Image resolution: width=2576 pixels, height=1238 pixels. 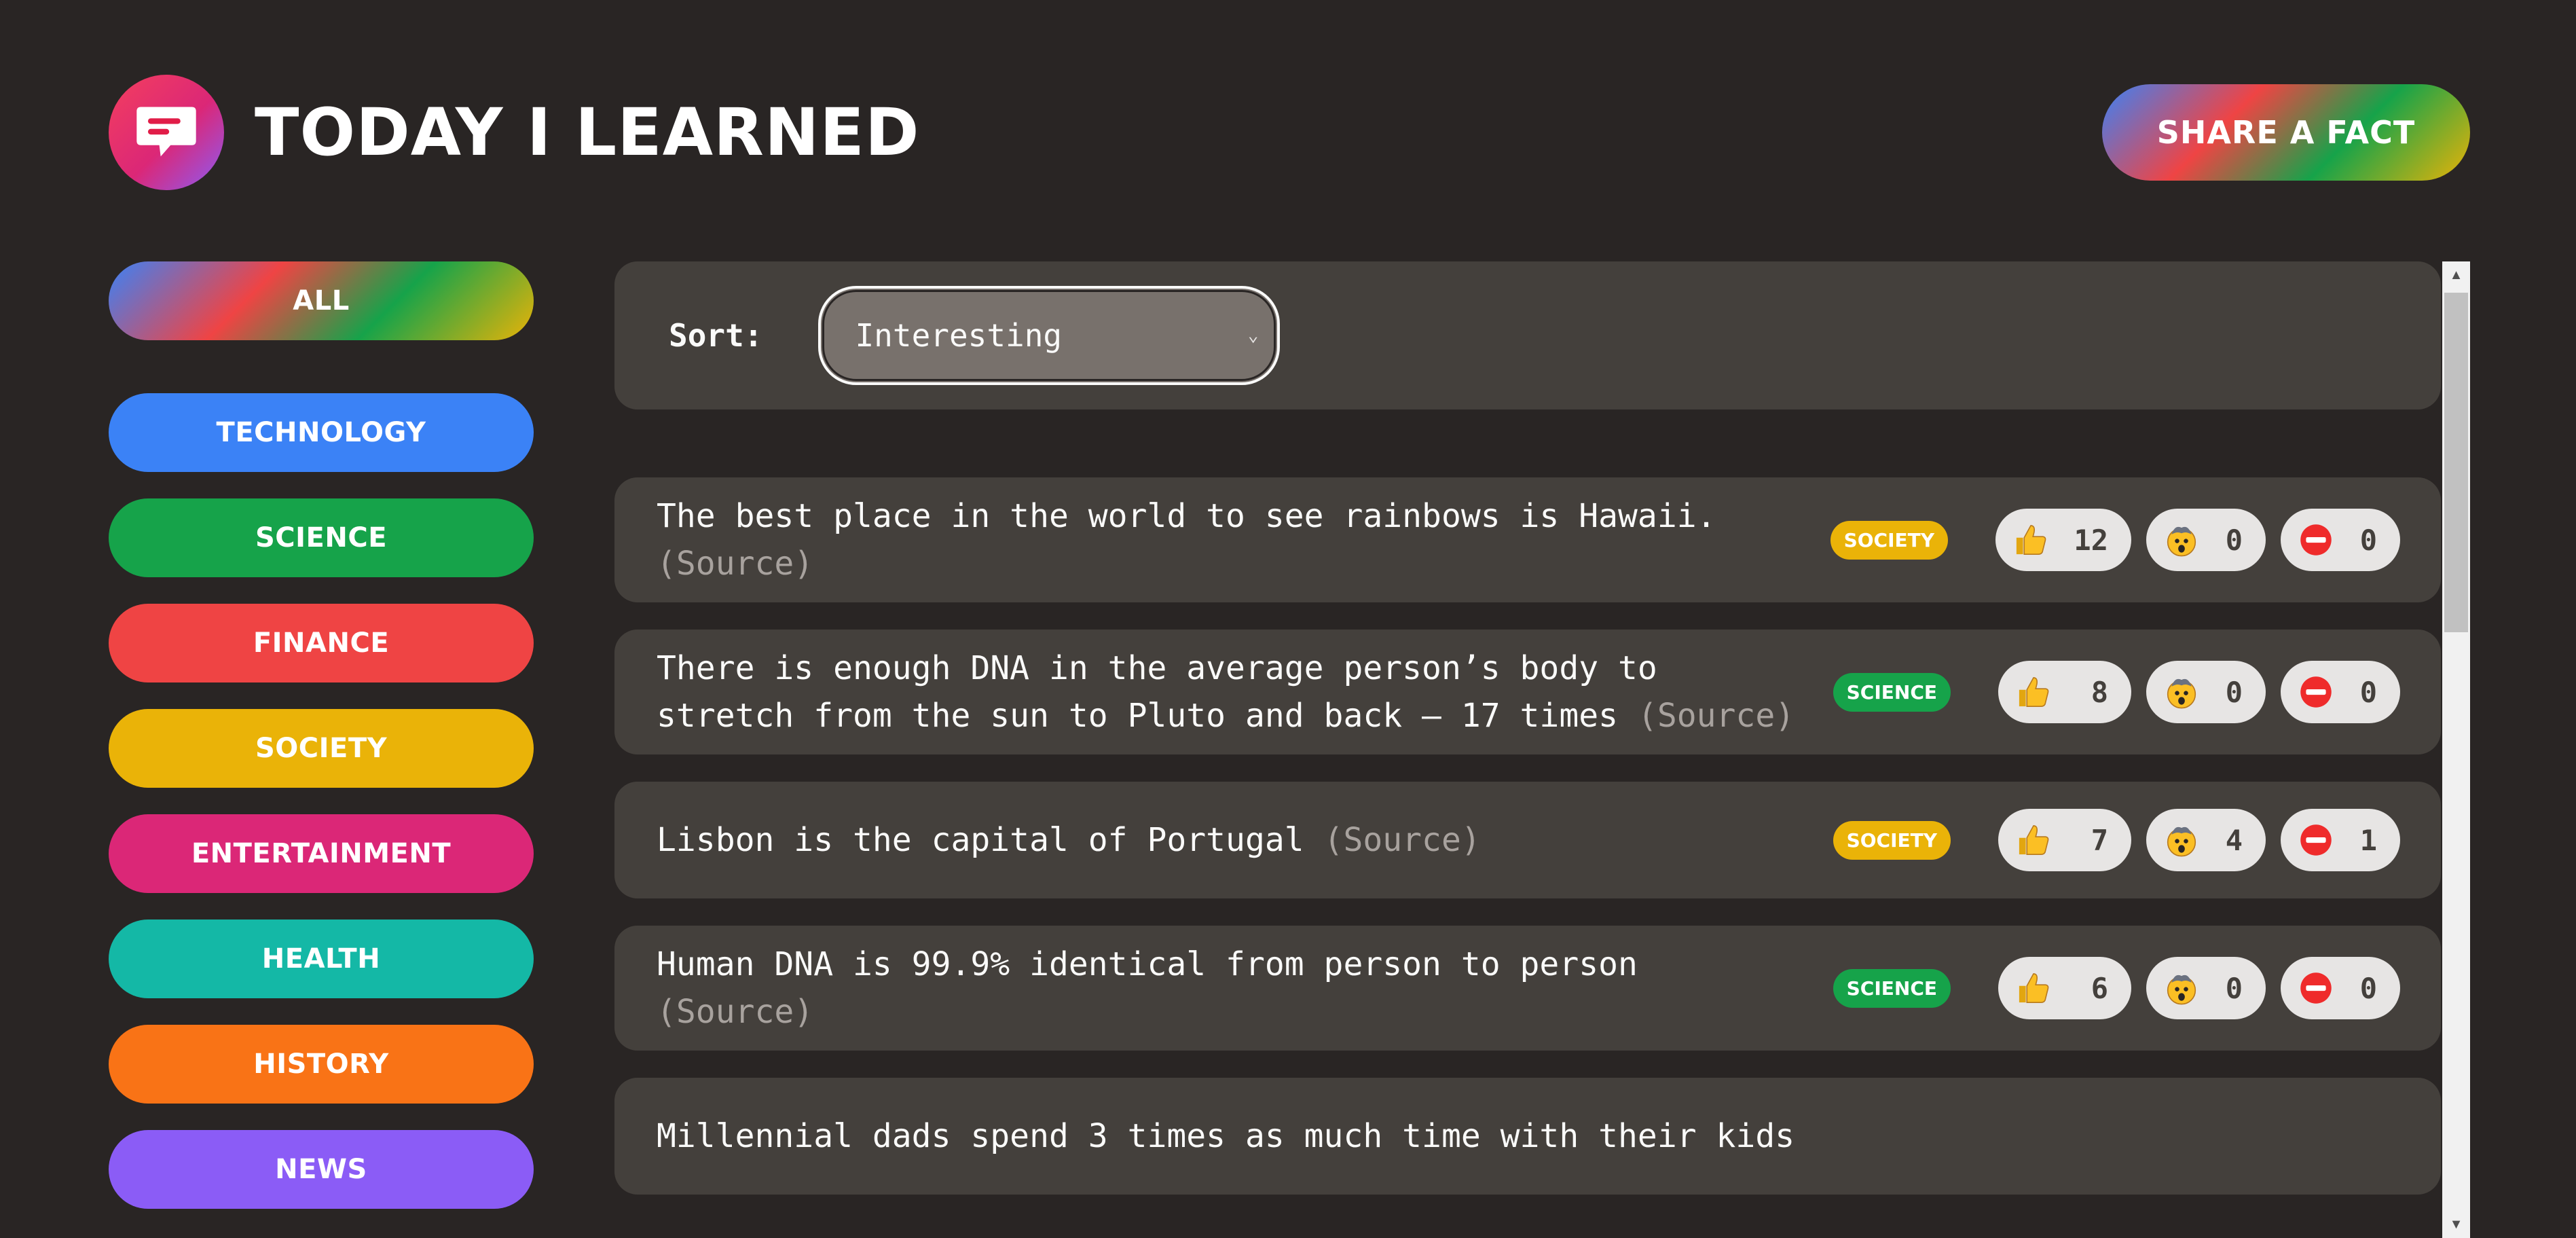 I want to click on vote-buttons: 12 0 0, so click(x=2197, y=540).